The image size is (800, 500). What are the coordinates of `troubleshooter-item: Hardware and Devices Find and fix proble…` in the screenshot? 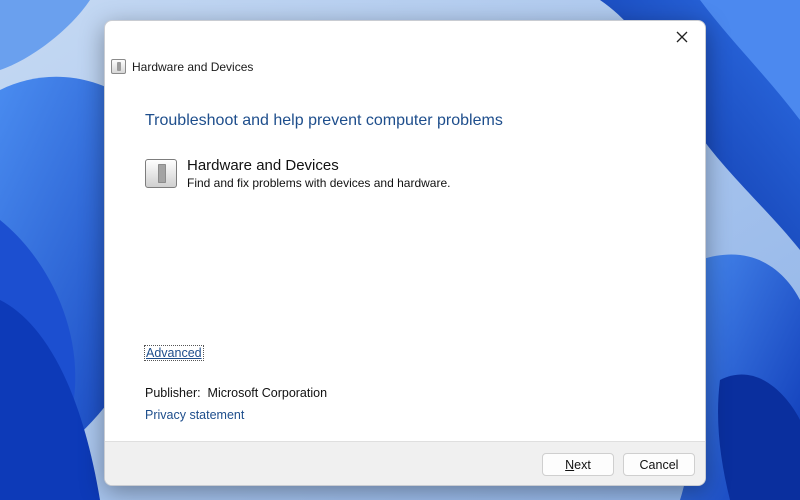 It's located at (297, 174).